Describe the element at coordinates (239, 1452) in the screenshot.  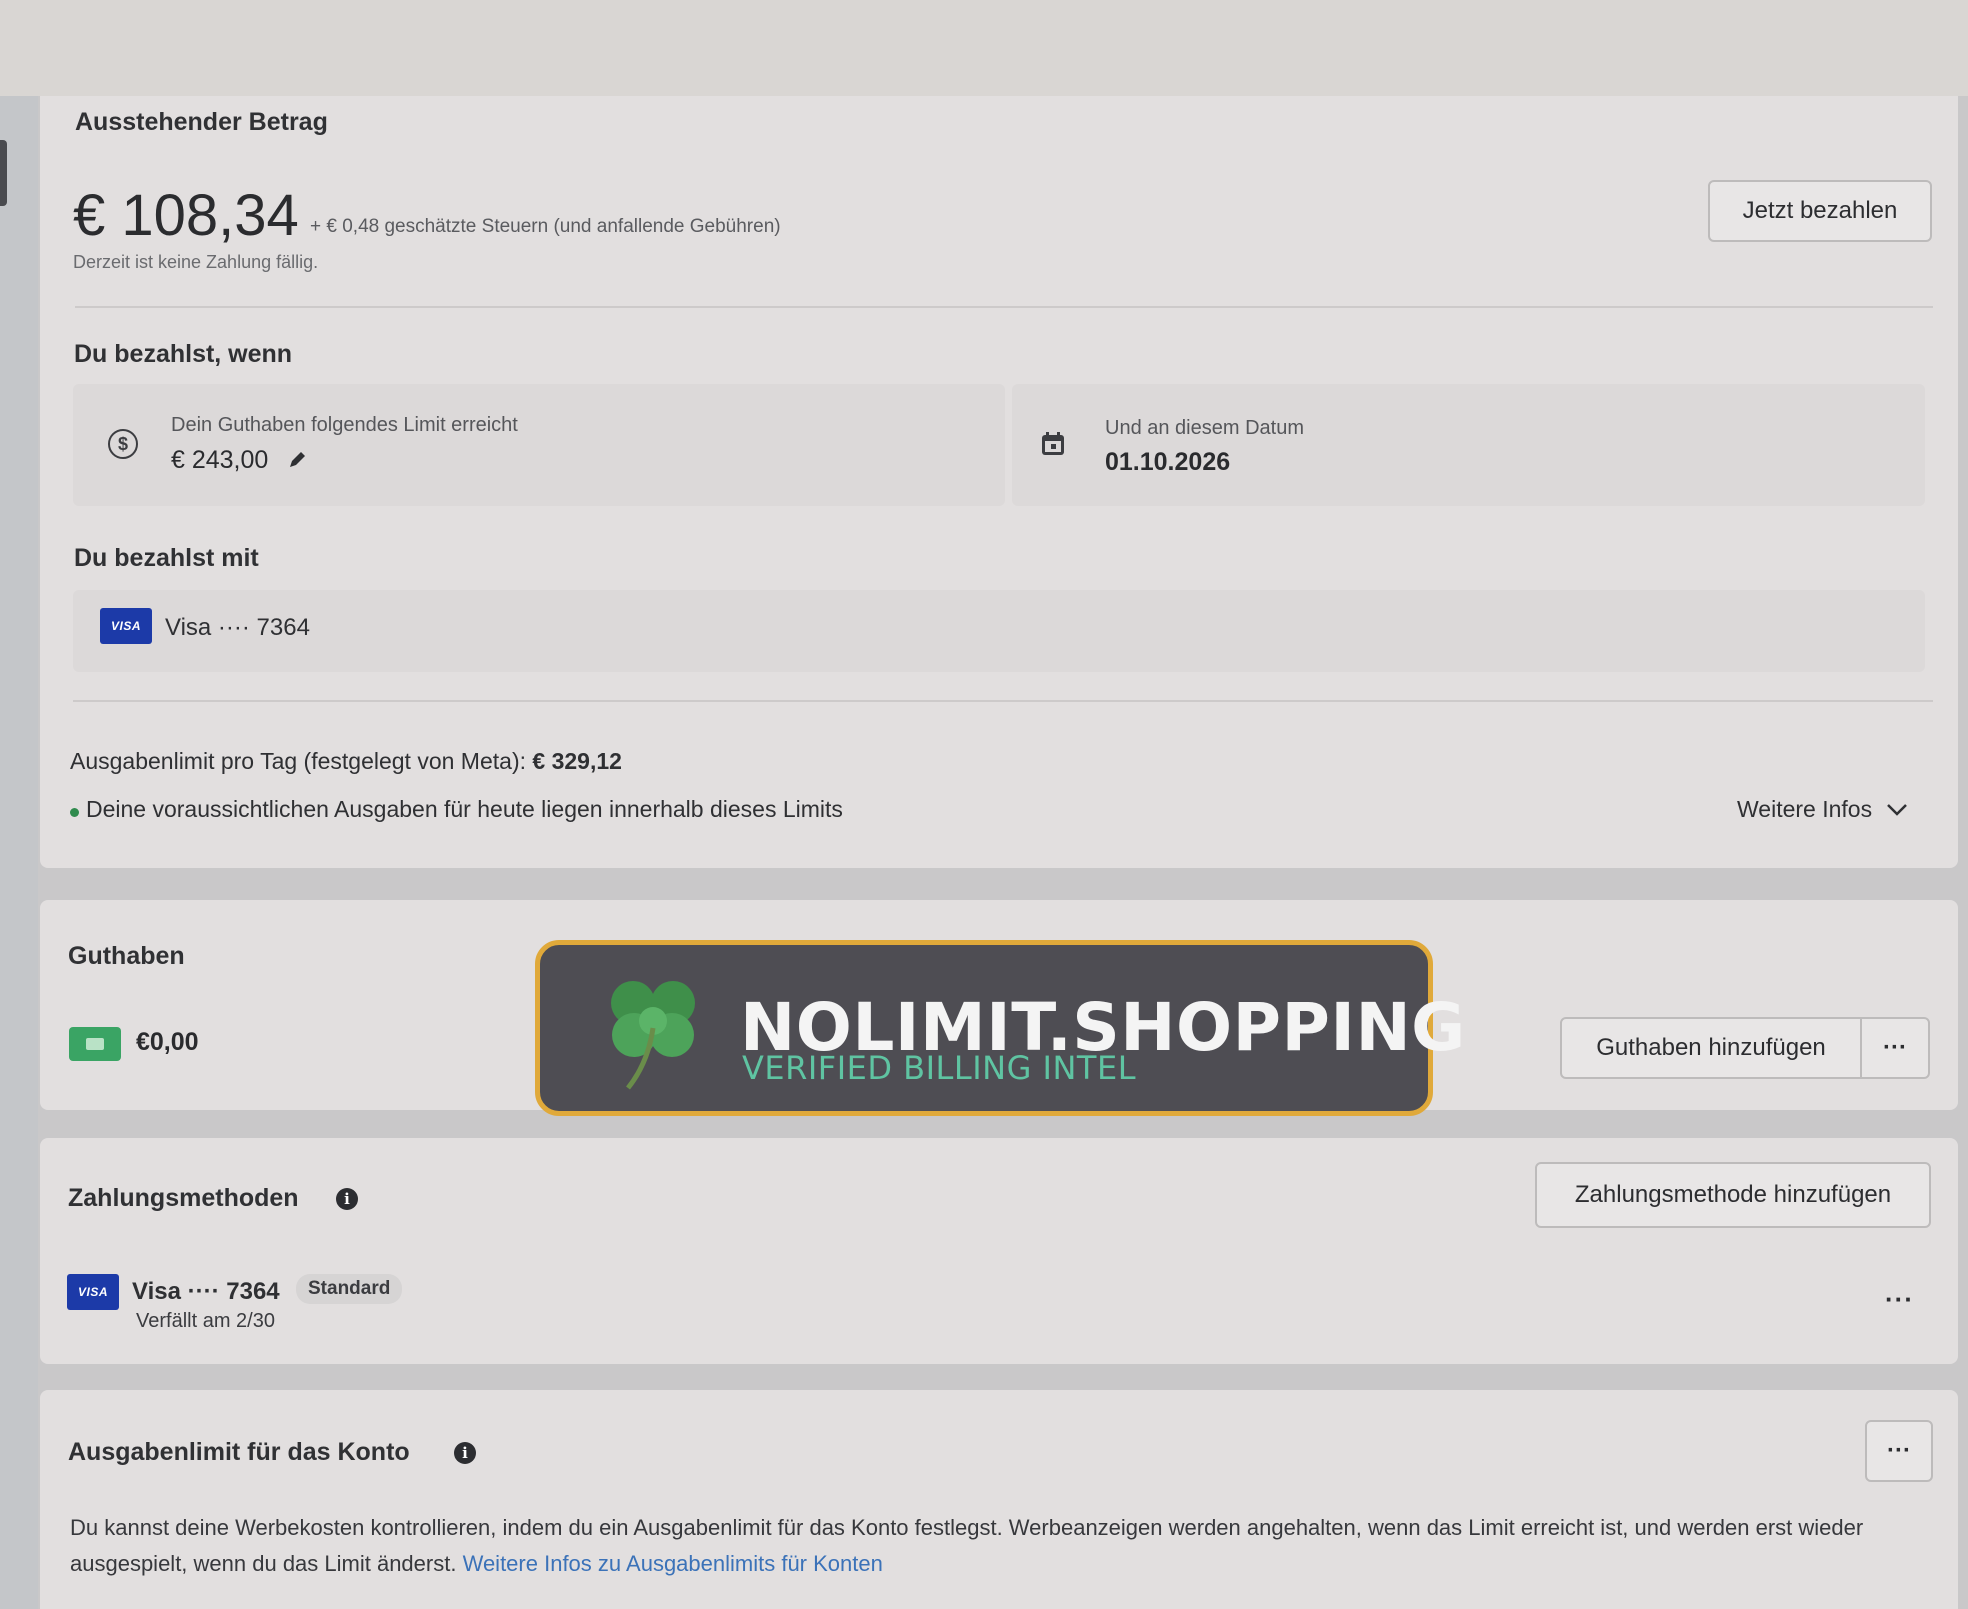
I see `account-limit-heading: Ausgabenlimit für das Konto` at that location.